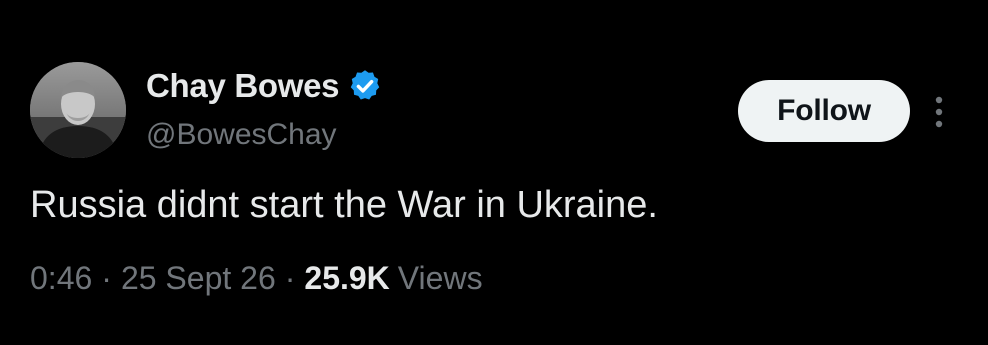 The image size is (988, 345). Describe the element at coordinates (824, 111) in the screenshot. I see `follow-button: Follow` at that location.